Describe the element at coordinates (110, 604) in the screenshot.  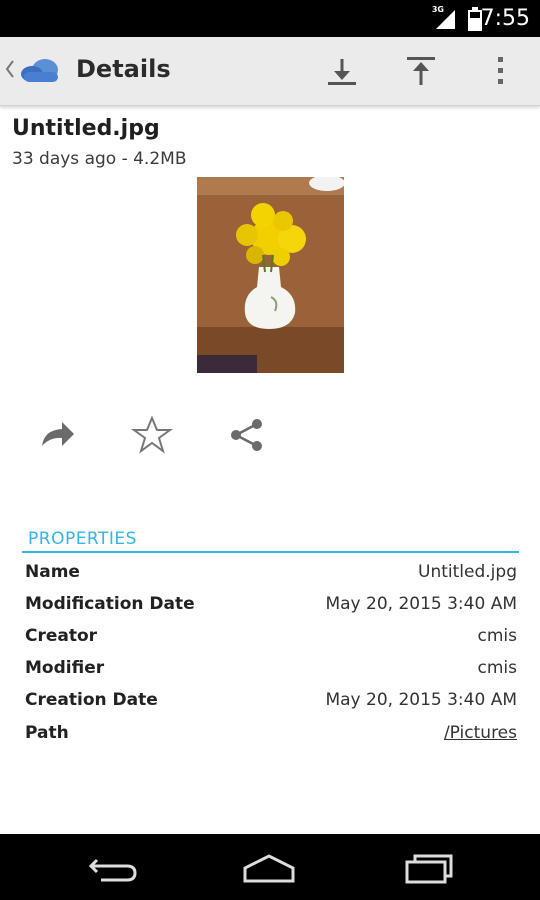
I see `property-label: Modification Date` at that location.